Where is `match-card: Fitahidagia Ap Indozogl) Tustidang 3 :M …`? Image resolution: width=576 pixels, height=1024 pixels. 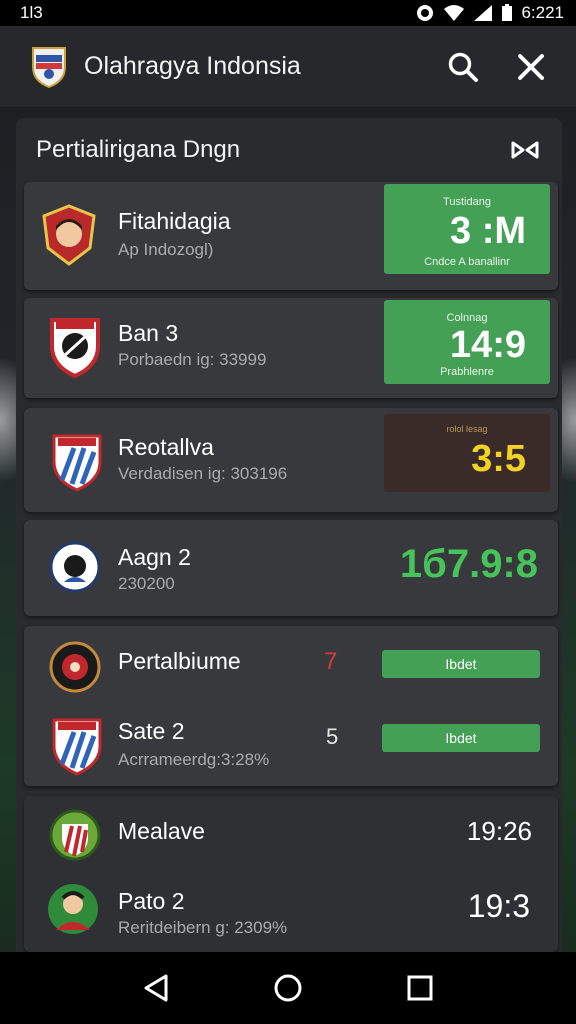 match-card: Fitahidagia Ap Indozogl) Tustidang 3 :M … is located at coordinates (291, 236).